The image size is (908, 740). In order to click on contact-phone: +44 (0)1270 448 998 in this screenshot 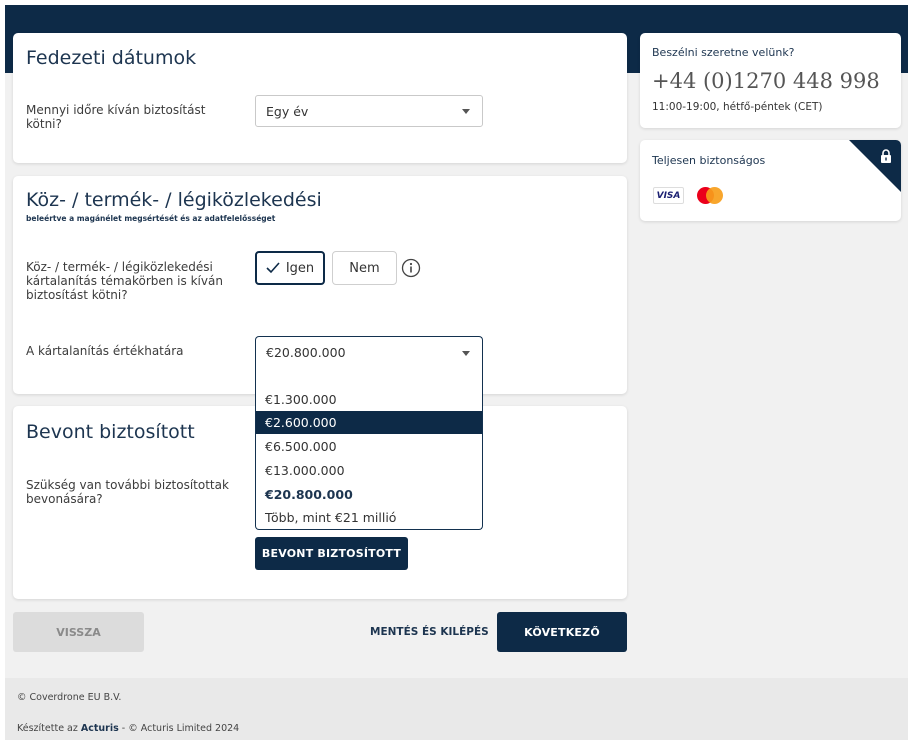, I will do `click(766, 81)`.